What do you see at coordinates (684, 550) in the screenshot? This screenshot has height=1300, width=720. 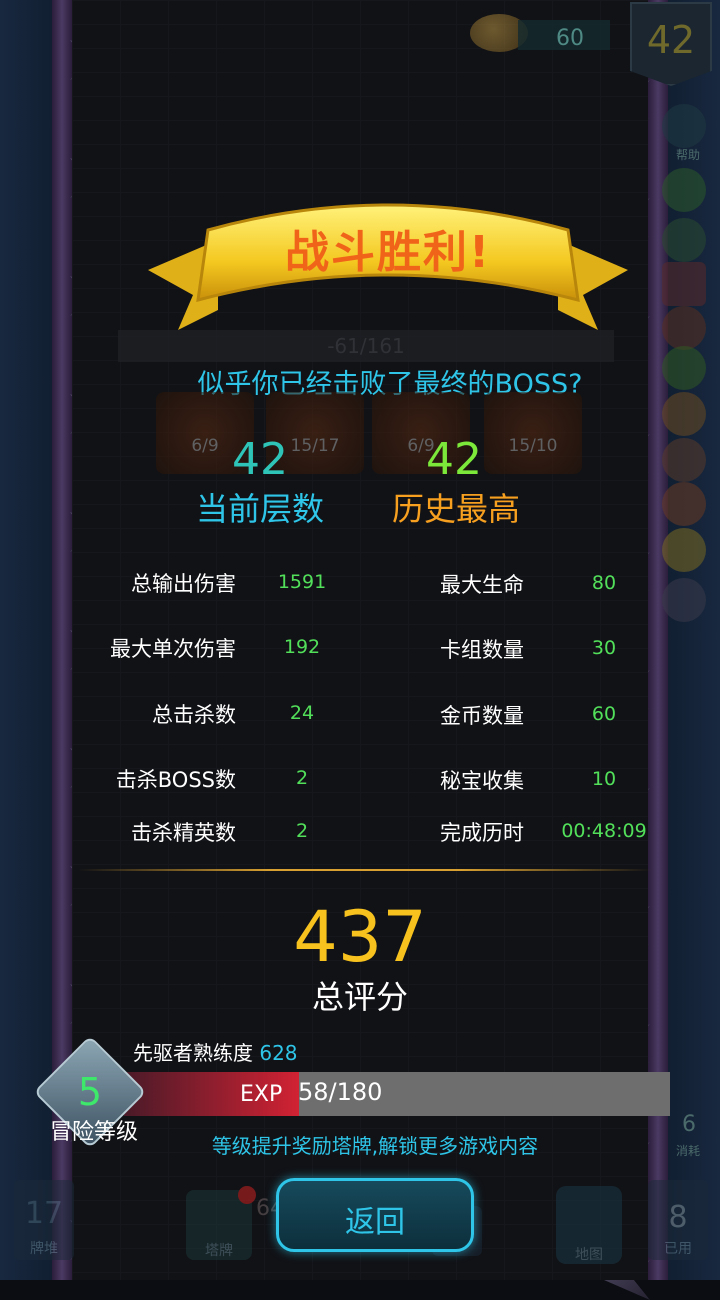 I see `egg-icon` at bounding box center [684, 550].